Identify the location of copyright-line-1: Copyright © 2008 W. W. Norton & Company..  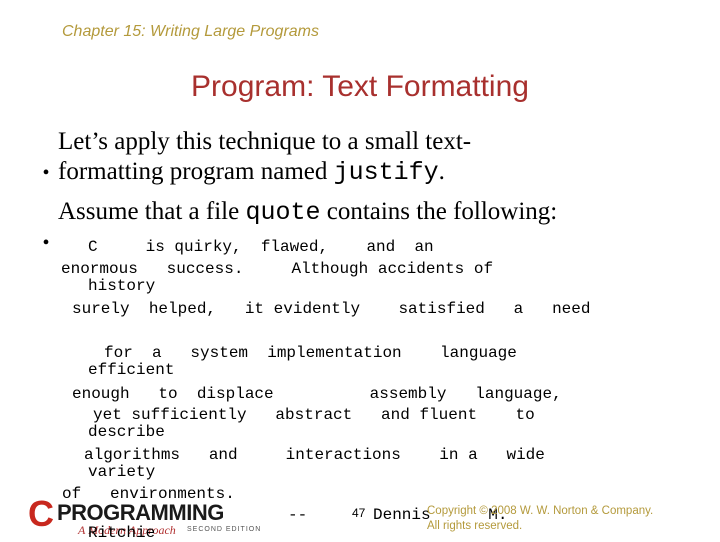
(540, 511).